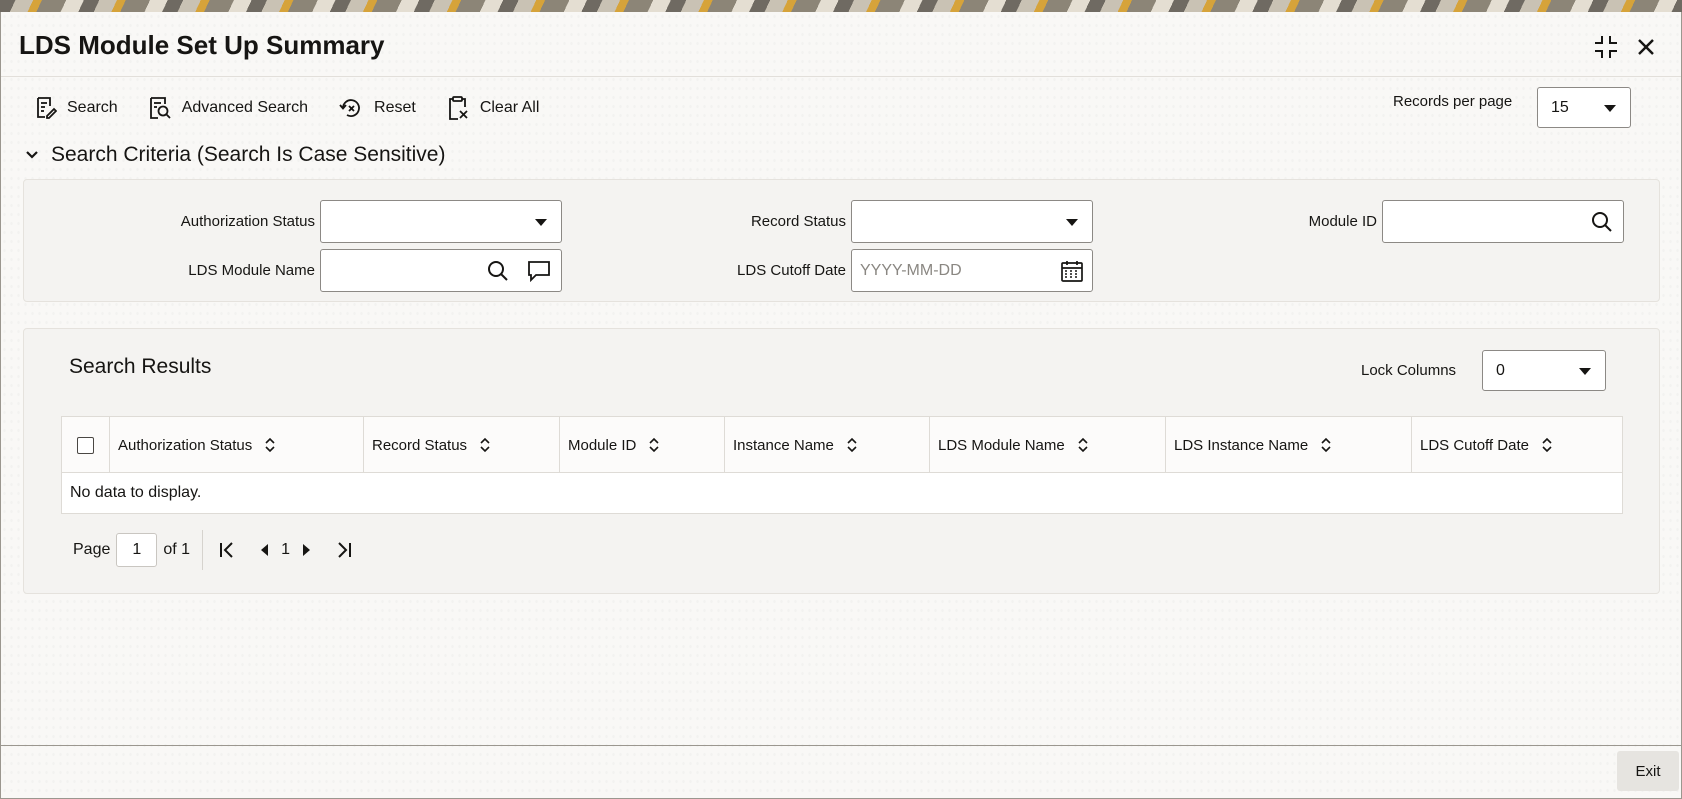 The width and height of the screenshot is (1682, 799). I want to click on lock-columns-select: 0, so click(1544, 370).